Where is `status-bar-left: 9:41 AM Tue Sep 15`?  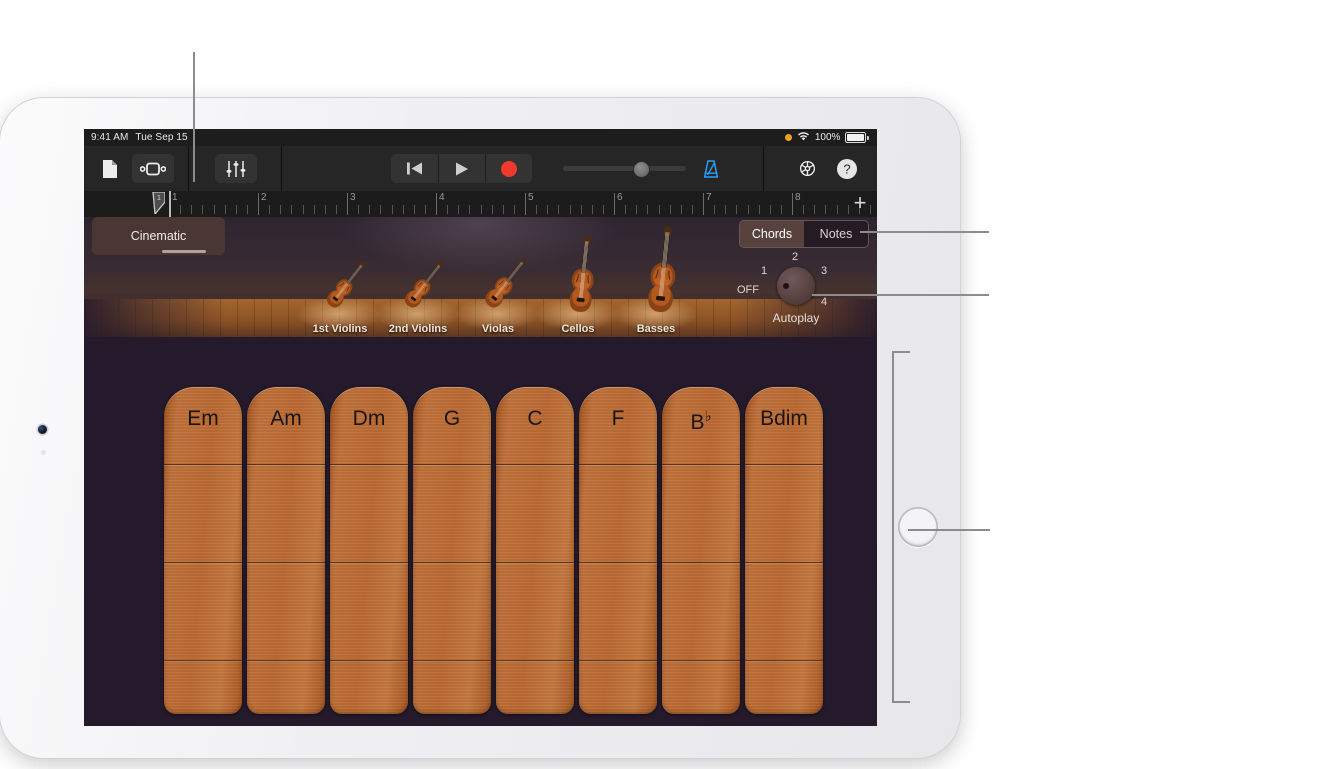
status-bar-left: 9:41 AM Tue Sep 15 is located at coordinates (139, 137).